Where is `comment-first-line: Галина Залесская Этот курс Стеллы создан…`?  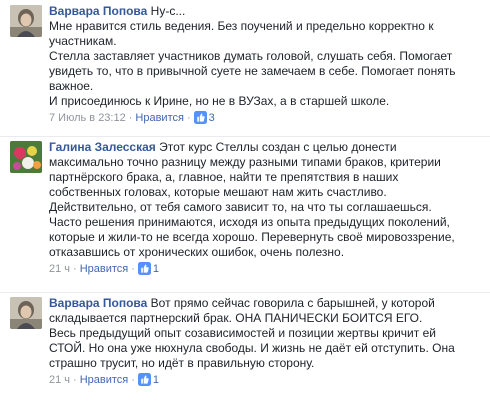 comment-first-line: Галина Залесская Этот курс Стеллы создан… is located at coordinates (267, 147).